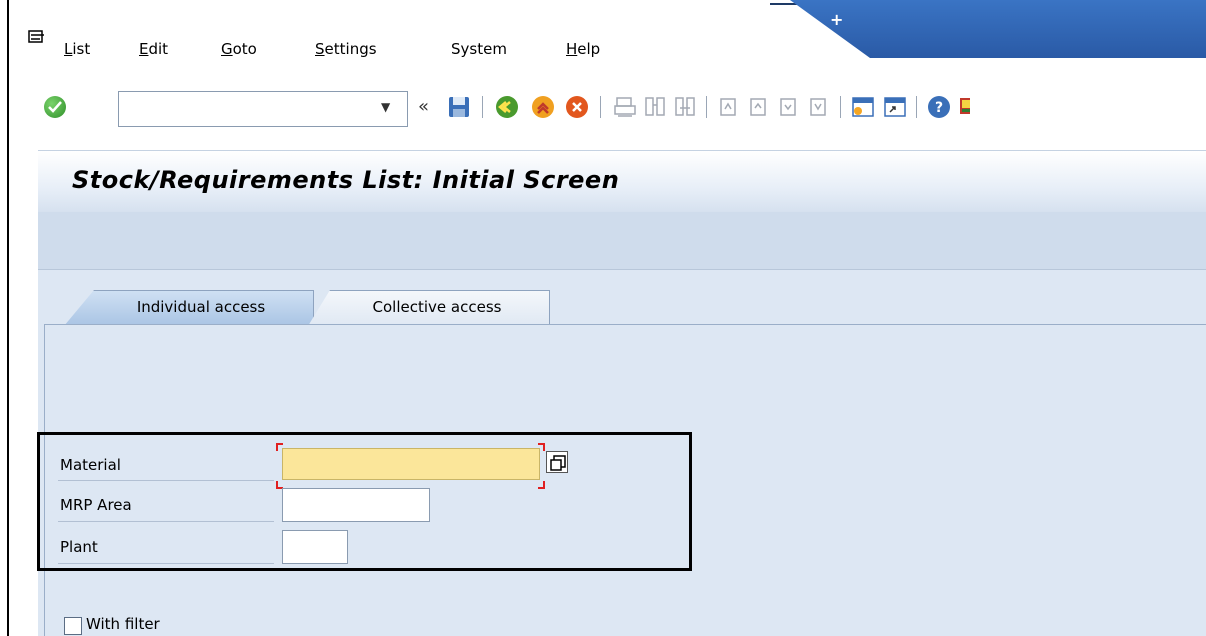  Describe the element at coordinates (90, 465) in the screenshot. I see `material-label: Material` at that location.